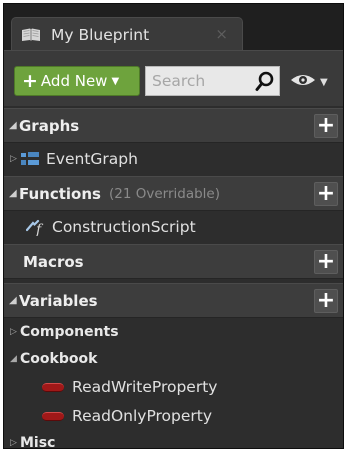  What do you see at coordinates (142, 416) in the screenshot?
I see `variable-label: ReadOnlyProperty` at bounding box center [142, 416].